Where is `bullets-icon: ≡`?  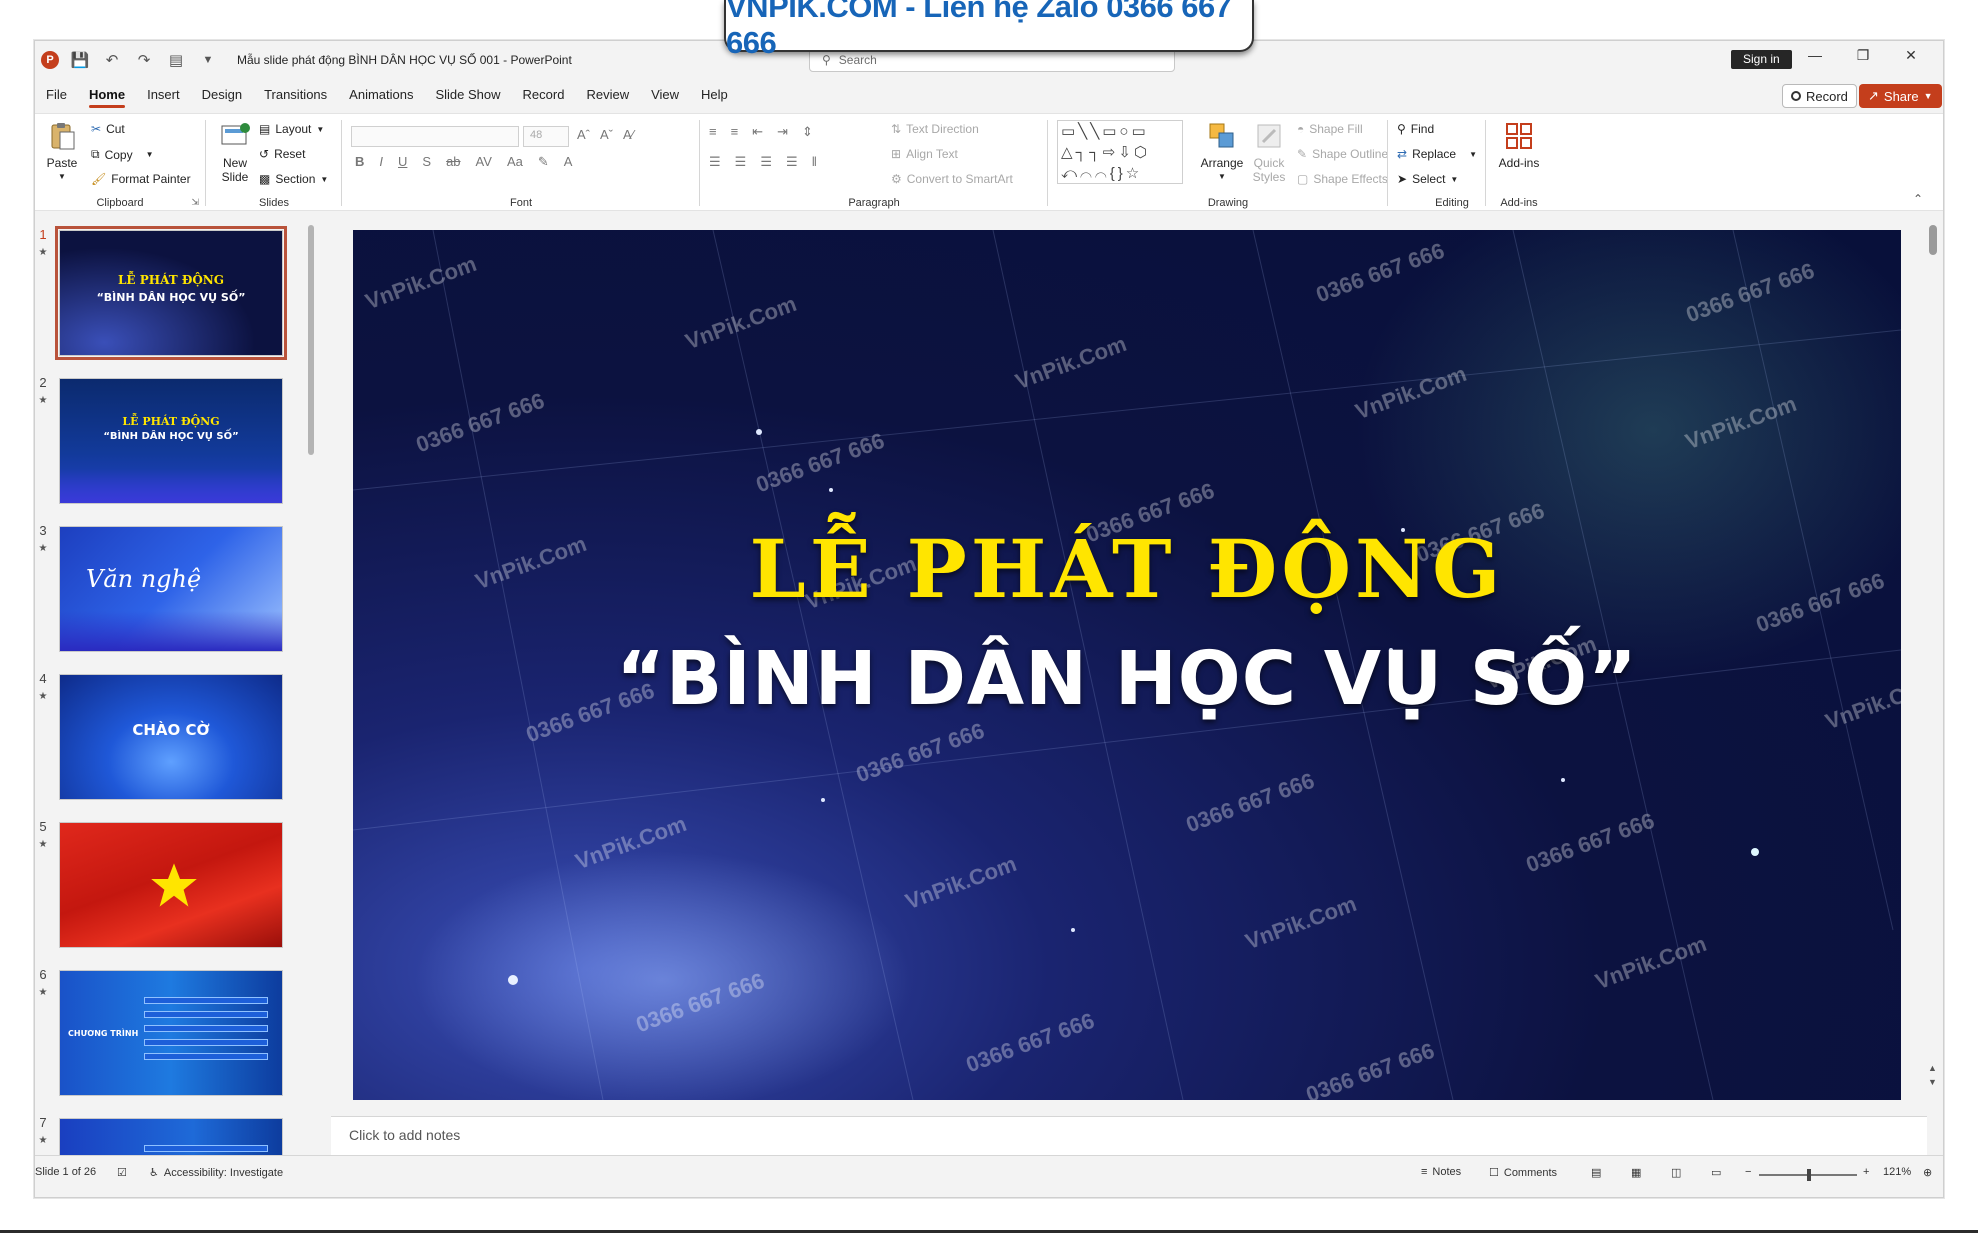
bullets-icon: ≡ is located at coordinates (713, 132).